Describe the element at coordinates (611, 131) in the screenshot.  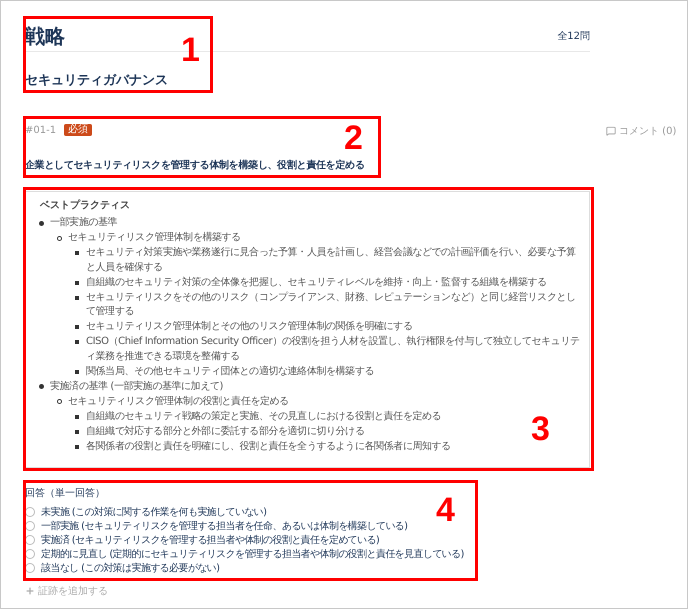
I see `comment-icon` at that location.